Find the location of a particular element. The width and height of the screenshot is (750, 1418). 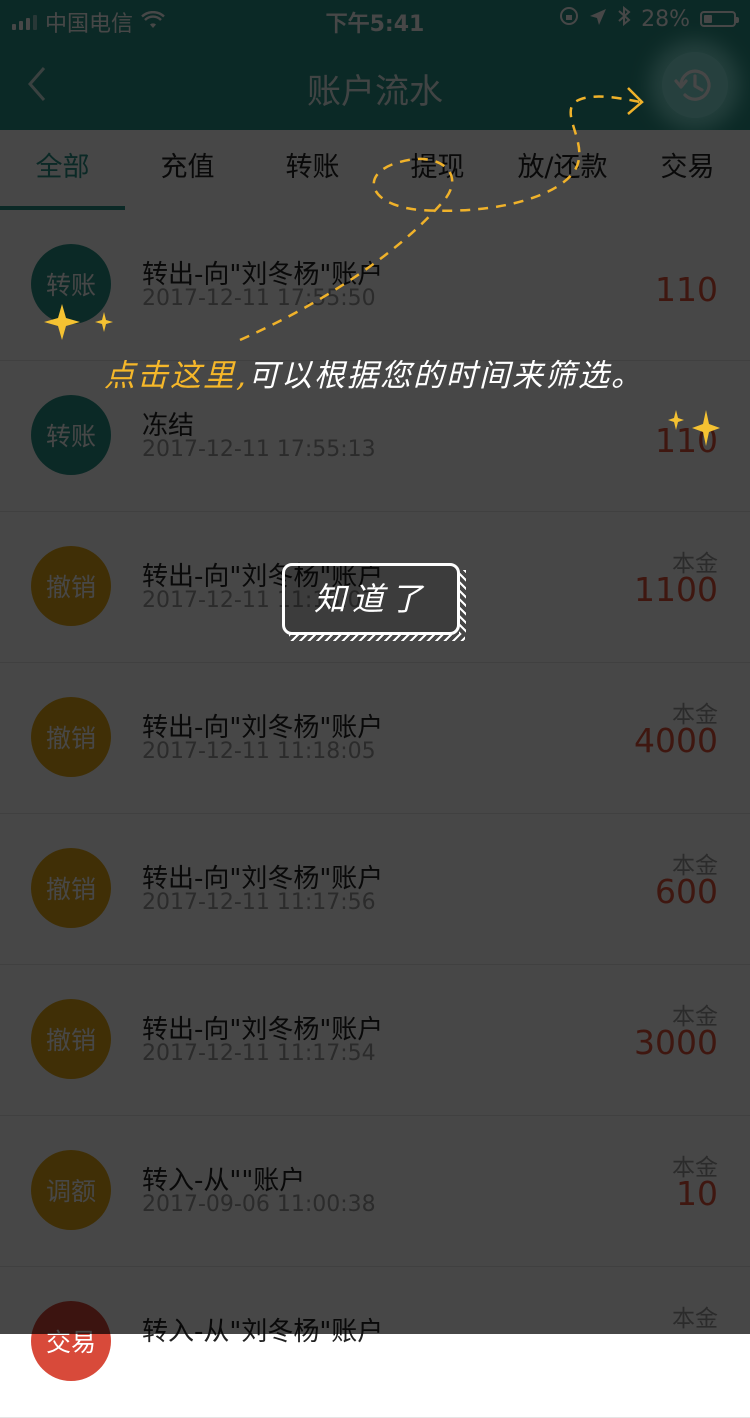

guide-tip: 点击这里,可以根据您的时间来筛选。 is located at coordinates (374, 372).